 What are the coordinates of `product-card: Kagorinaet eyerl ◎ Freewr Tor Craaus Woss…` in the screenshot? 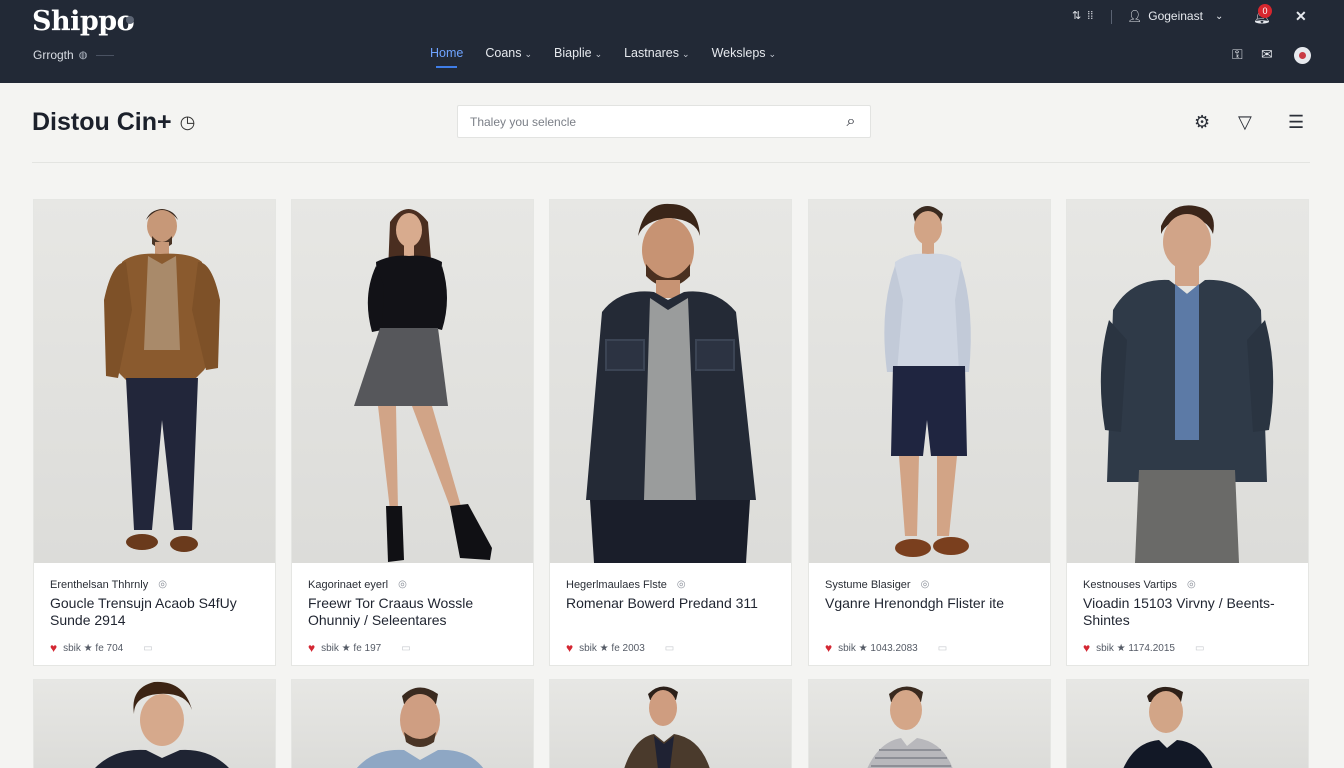 It's located at (412, 432).